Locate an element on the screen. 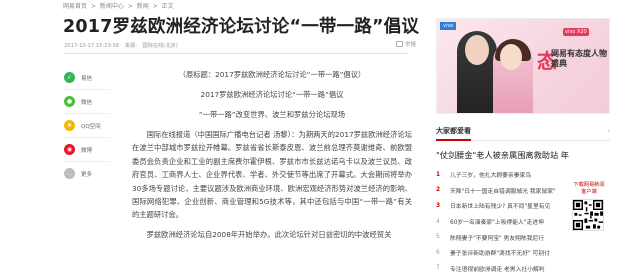  breadcrumb-news: 新闻 is located at coordinates (143, 6).